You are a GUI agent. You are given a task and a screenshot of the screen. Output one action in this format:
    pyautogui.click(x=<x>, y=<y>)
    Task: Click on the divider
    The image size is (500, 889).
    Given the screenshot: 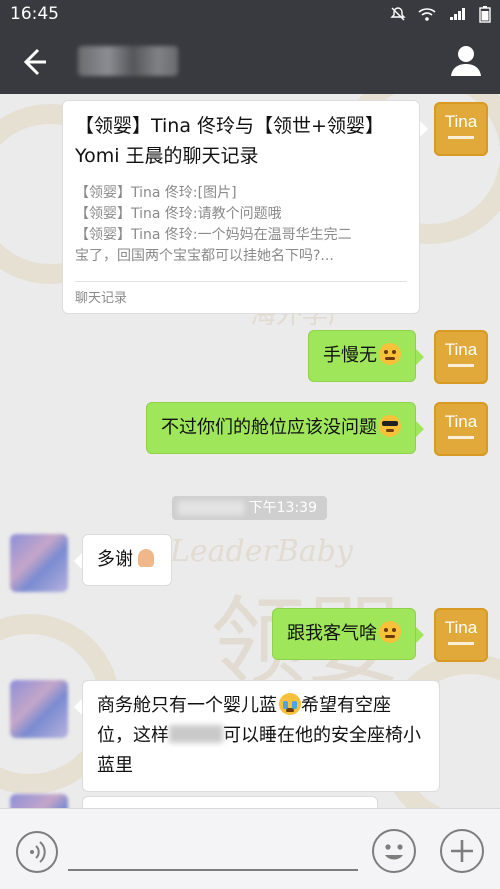 What is the action you would take?
    pyautogui.click(x=241, y=281)
    